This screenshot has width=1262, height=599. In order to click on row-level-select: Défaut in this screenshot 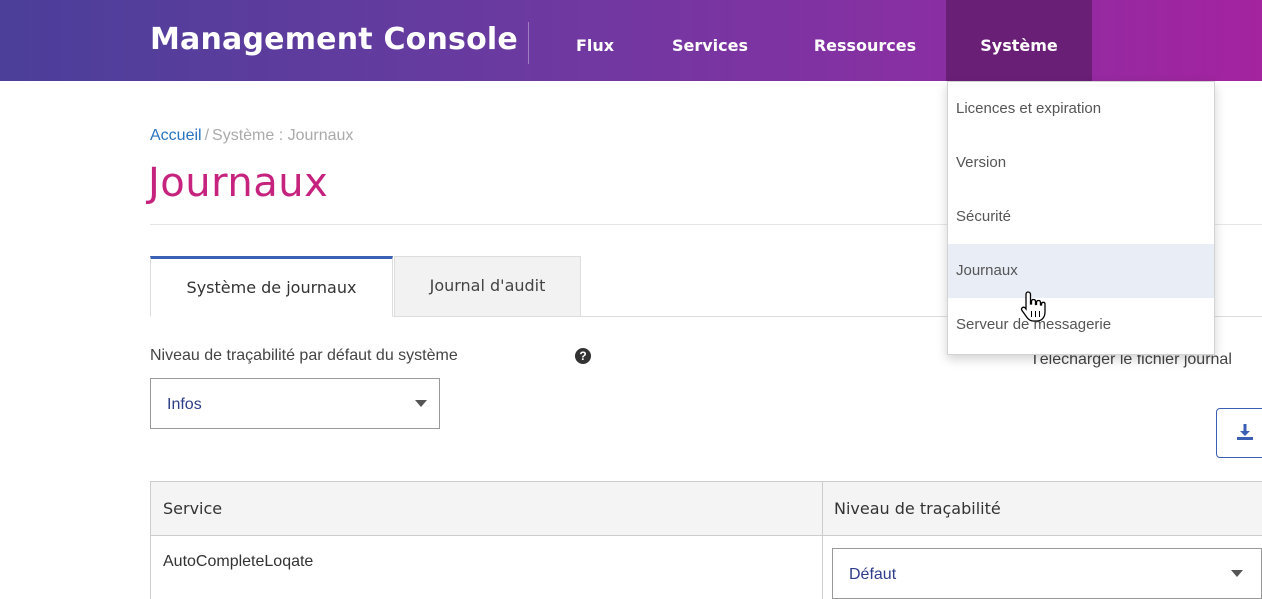, I will do `click(1047, 573)`.